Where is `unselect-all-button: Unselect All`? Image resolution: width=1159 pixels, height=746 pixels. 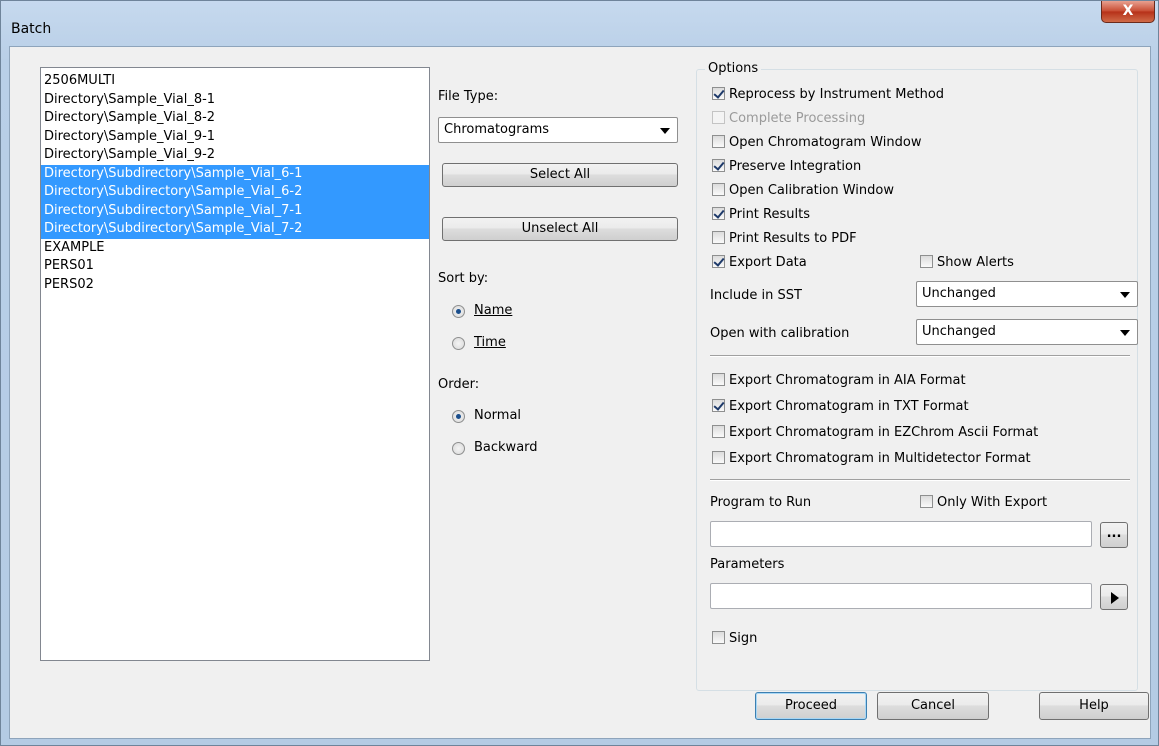 unselect-all-button: Unselect All is located at coordinates (560, 229).